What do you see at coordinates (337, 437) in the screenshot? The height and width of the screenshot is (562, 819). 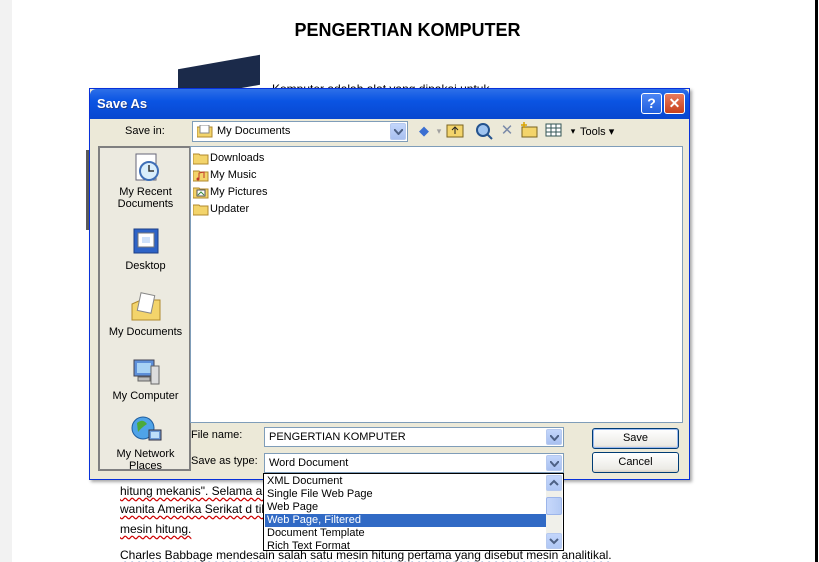 I see `file-name-value: PENGERTIAN KOMPUTER` at bounding box center [337, 437].